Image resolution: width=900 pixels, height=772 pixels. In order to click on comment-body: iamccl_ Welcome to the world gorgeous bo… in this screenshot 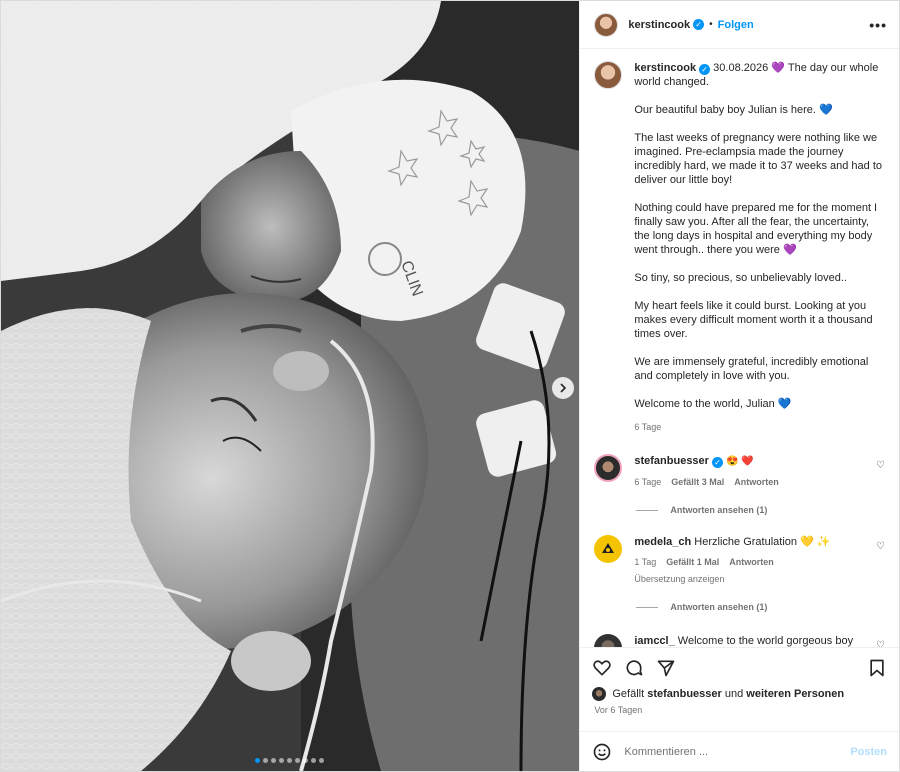, I will do `click(754, 640)`.